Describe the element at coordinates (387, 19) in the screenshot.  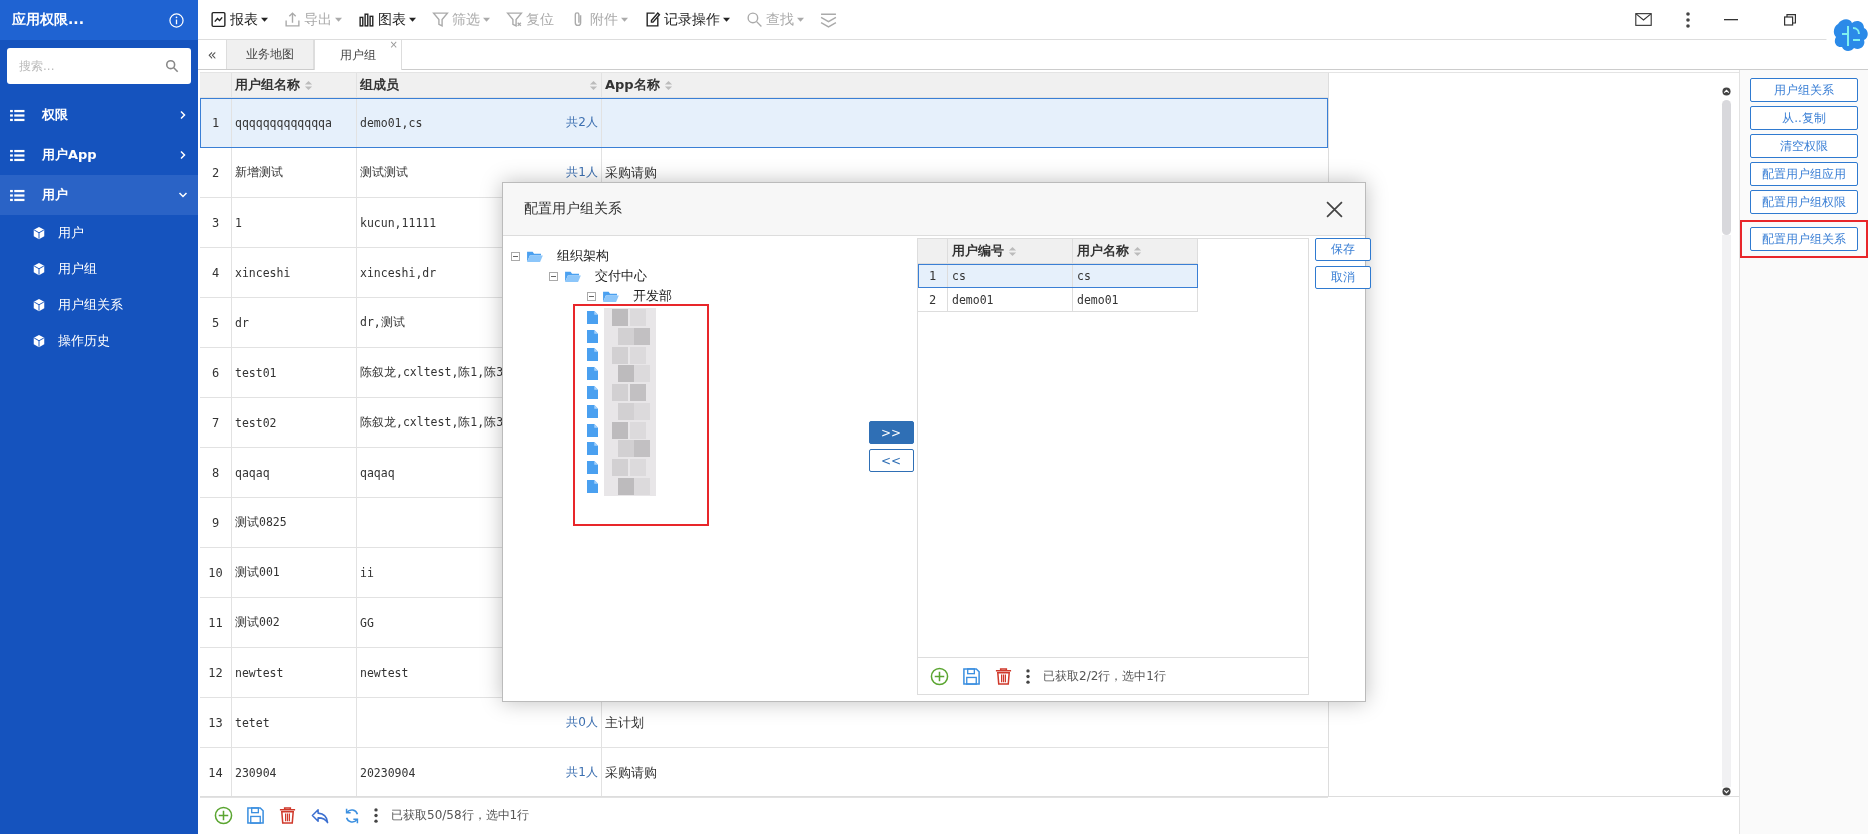
I see `toolbar-button: 图表` at that location.